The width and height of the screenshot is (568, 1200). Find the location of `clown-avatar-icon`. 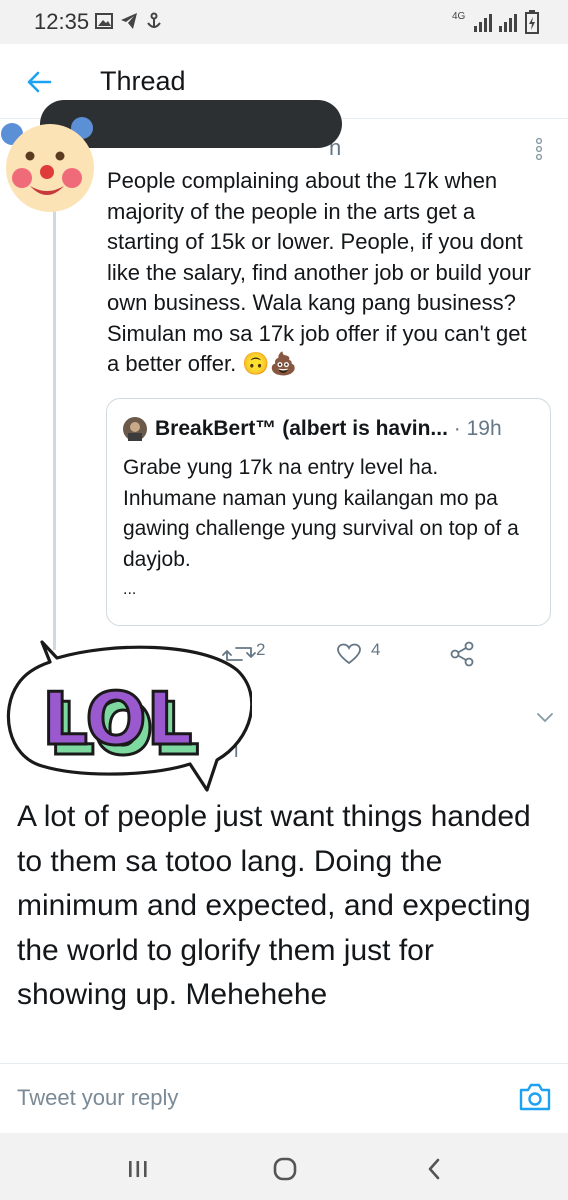

clown-avatar-icon is located at coordinates (50, 164).